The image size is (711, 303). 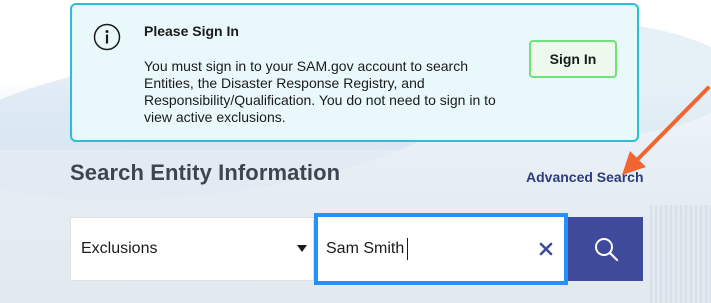 What do you see at coordinates (107, 37) in the screenshot?
I see `info-icon` at bounding box center [107, 37].